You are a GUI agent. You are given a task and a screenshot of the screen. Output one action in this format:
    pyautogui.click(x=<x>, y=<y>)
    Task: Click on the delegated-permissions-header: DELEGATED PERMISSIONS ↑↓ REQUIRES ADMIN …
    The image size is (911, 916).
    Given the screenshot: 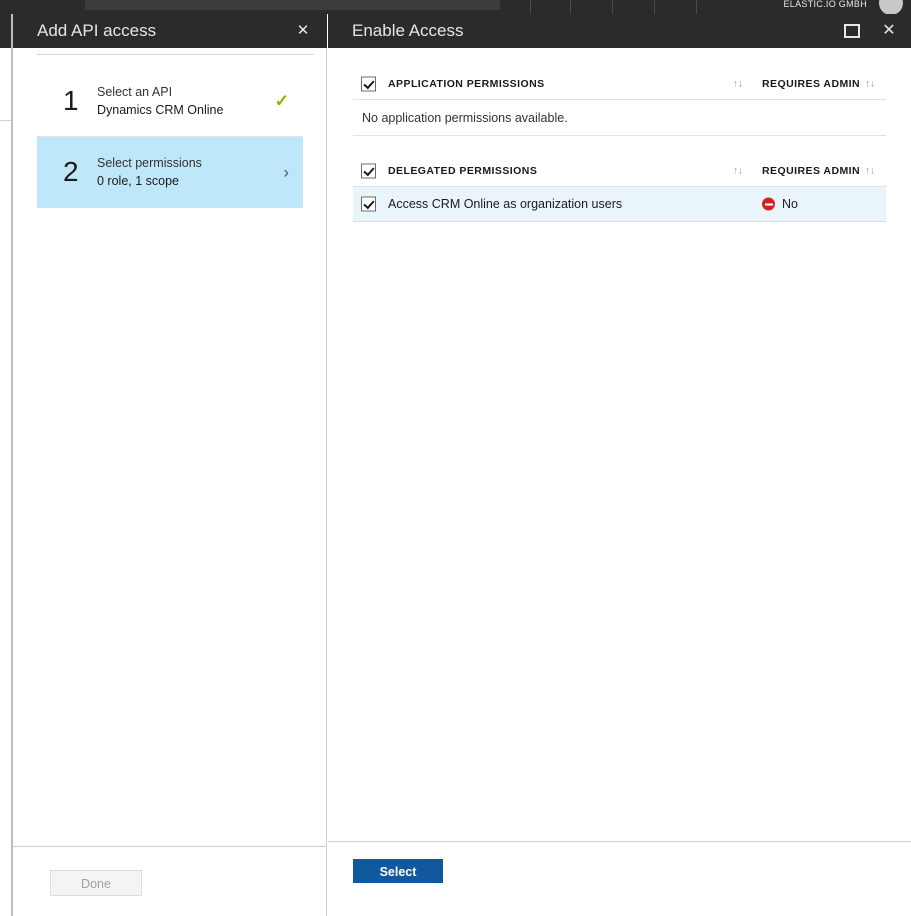 What is the action you would take?
    pyautogui.click(x=619, y=171)
    